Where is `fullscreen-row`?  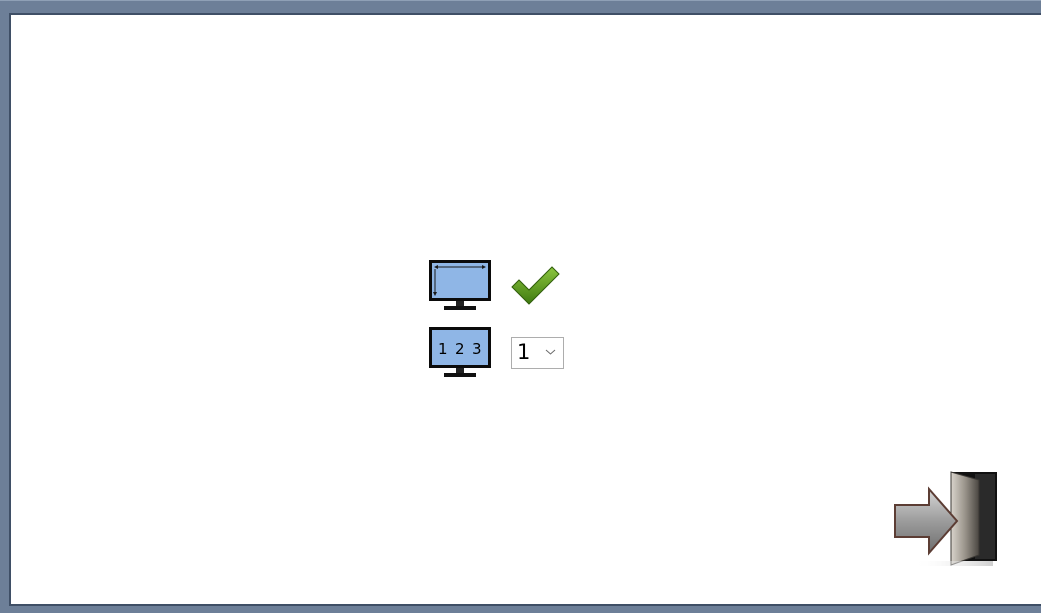 fullscreen-row is located at coordinates (488, 285).